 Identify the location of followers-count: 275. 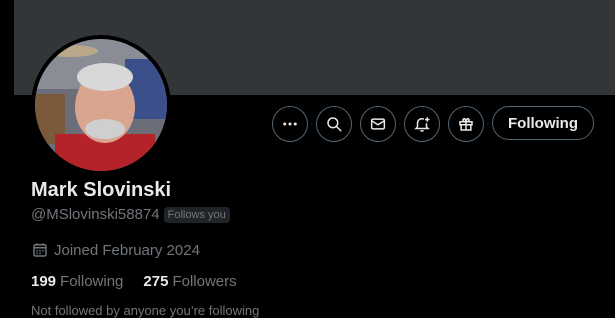
(156, 281).